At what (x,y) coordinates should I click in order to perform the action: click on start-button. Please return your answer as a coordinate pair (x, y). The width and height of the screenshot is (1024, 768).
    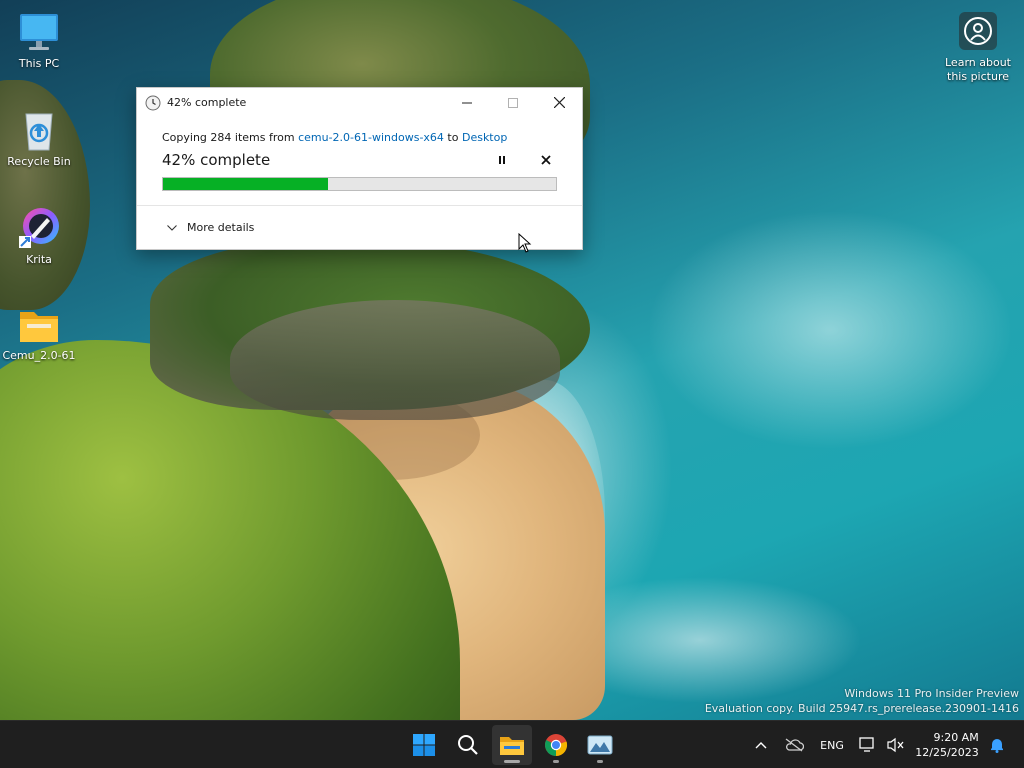
    Looking at the image, I should click on (424, 745).